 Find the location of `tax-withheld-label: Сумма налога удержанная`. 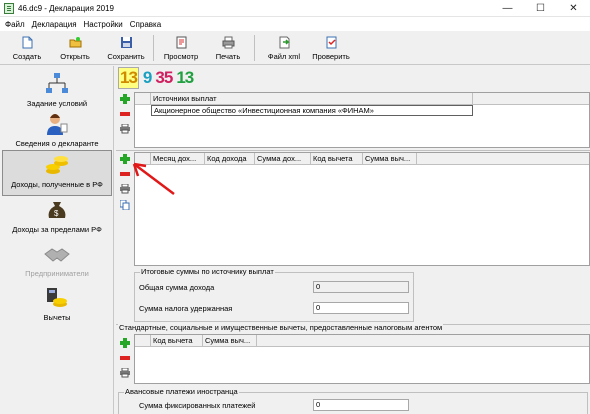

tax-withheld-label: Сумма налога удержанная is located at coordinates (186, 308).